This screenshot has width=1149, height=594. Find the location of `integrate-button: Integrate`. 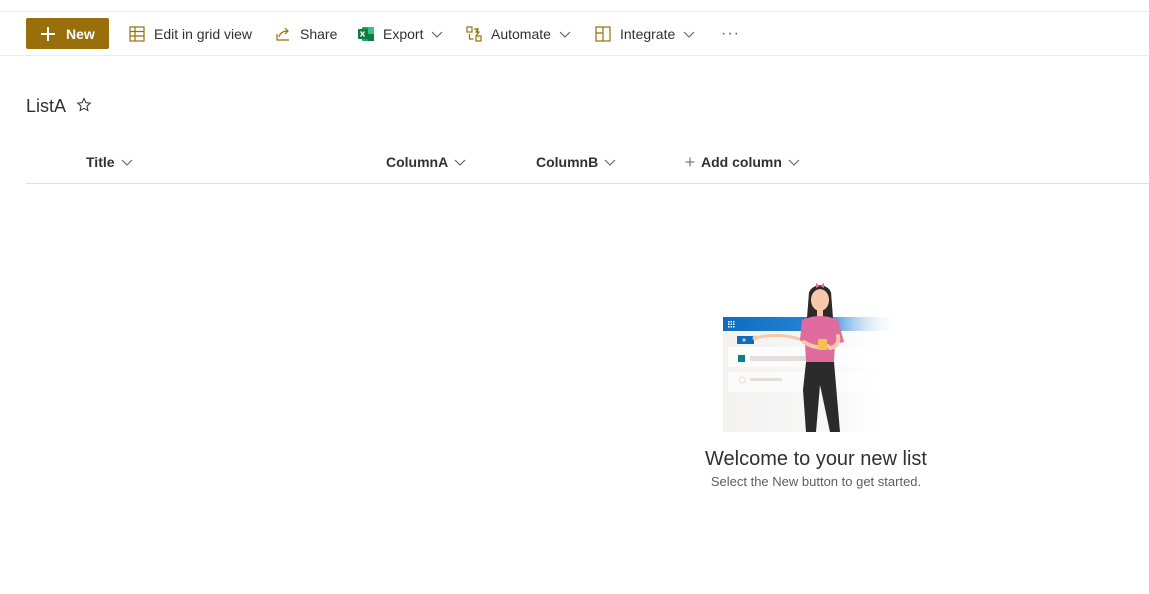

integrate-button: Integrate is located at coordinates (644, 33).